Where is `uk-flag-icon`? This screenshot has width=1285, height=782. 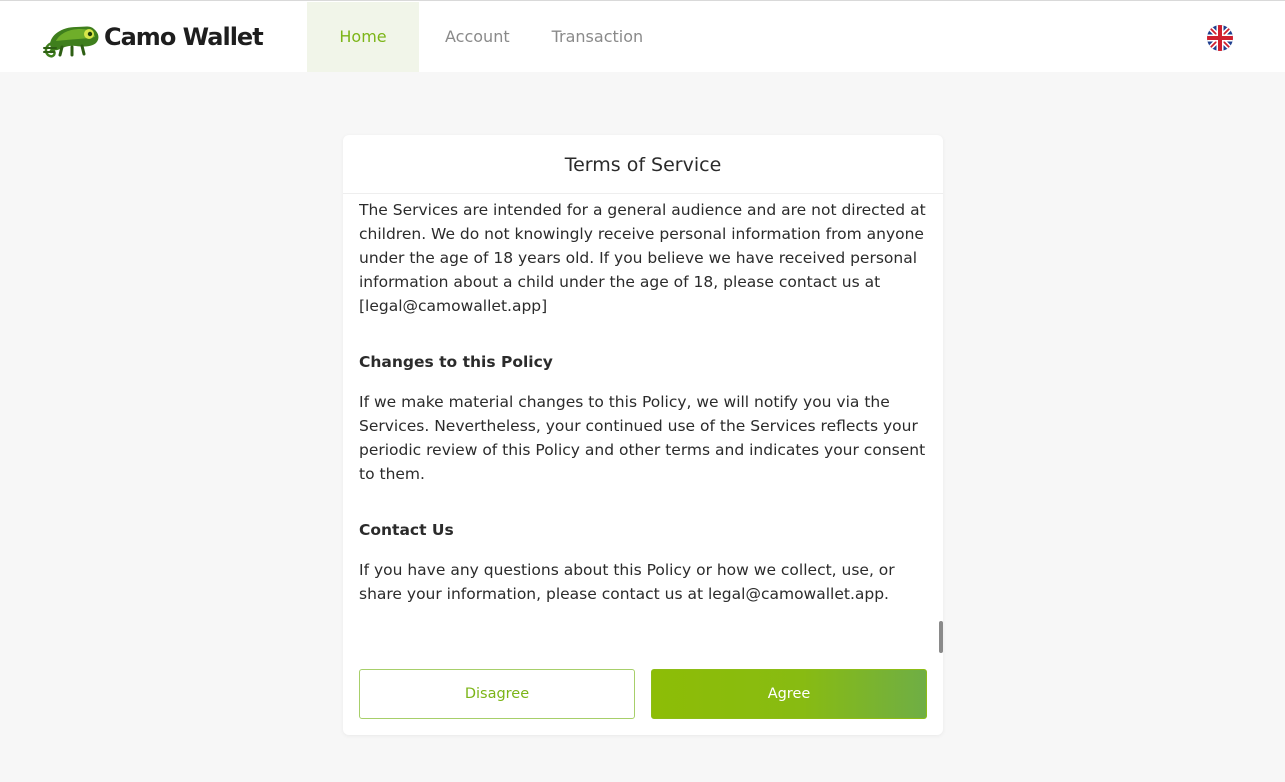
uk-flag-icon is located at coordinates (1220, 38).